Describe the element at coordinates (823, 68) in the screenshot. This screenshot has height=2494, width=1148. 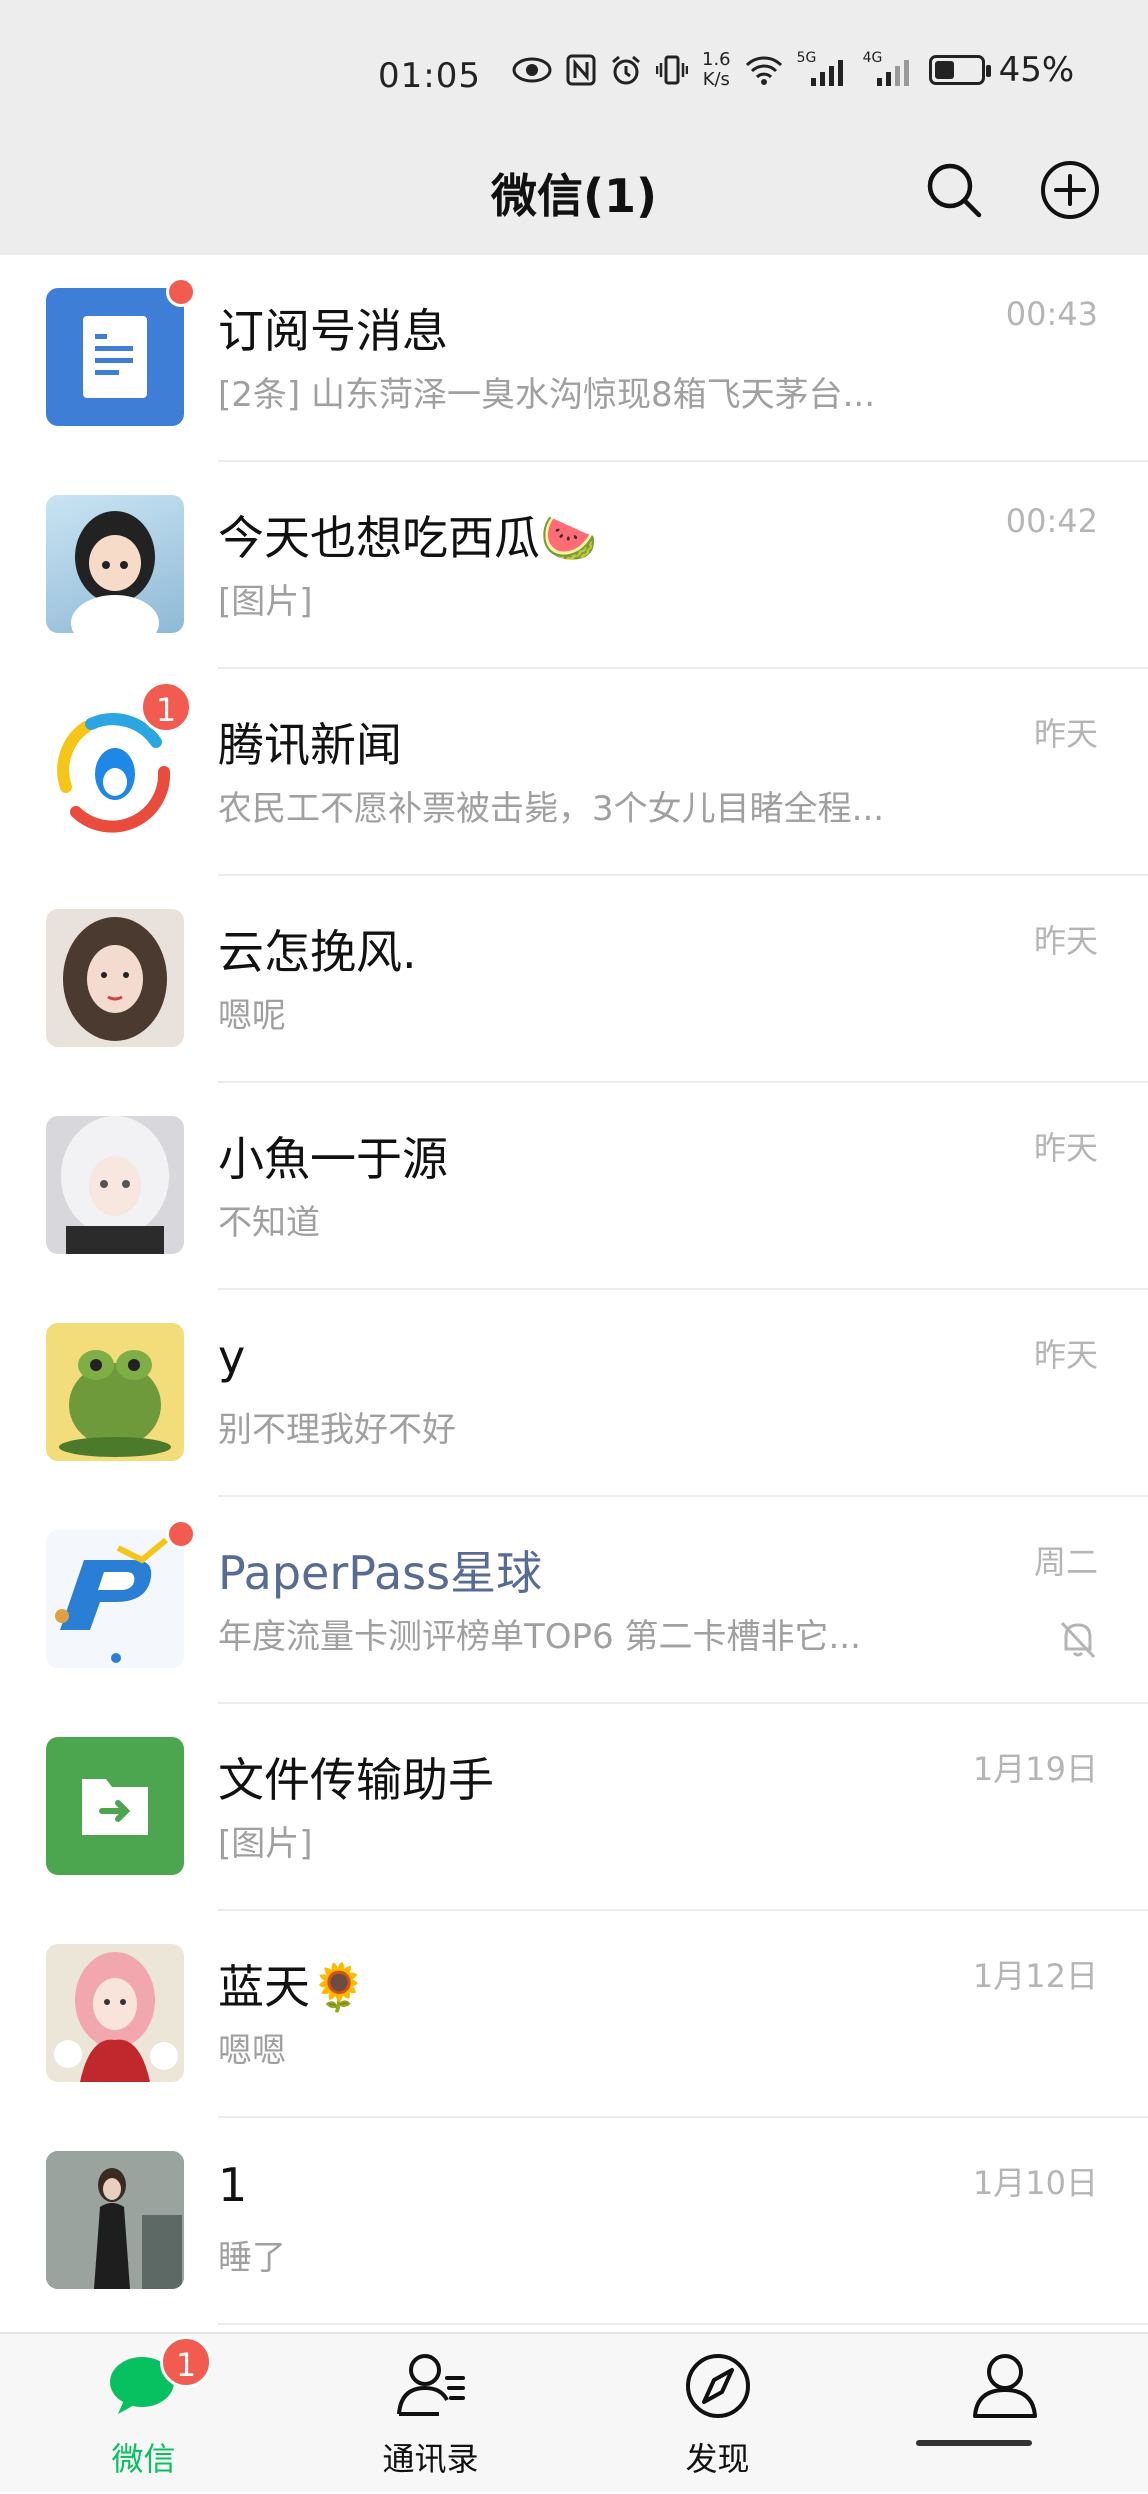
I see `signal-5g-icon: 5G` at that location.